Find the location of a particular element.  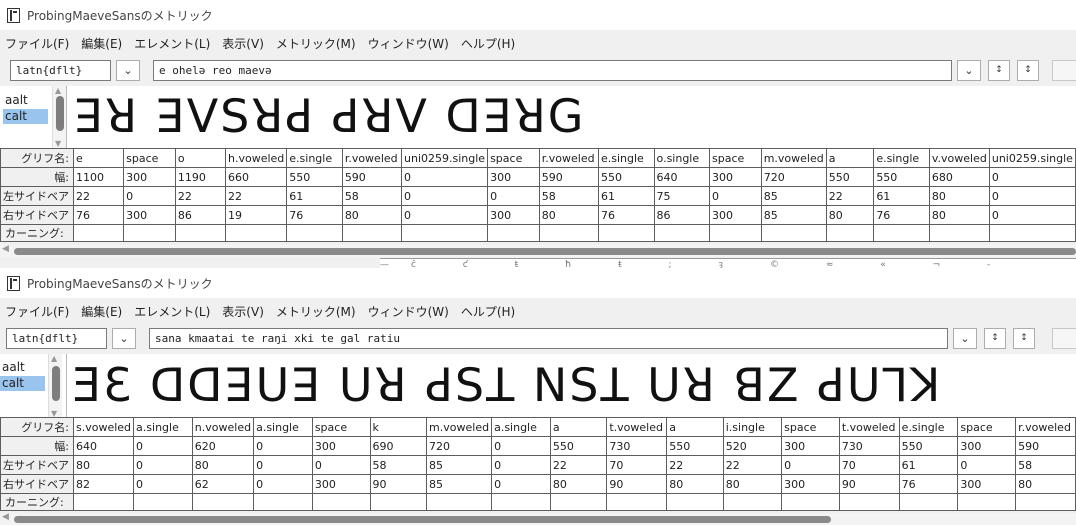

sample-text-input: sana kmaatai te raŋi xki te gal ratiu is located at coordinates (548, 338).